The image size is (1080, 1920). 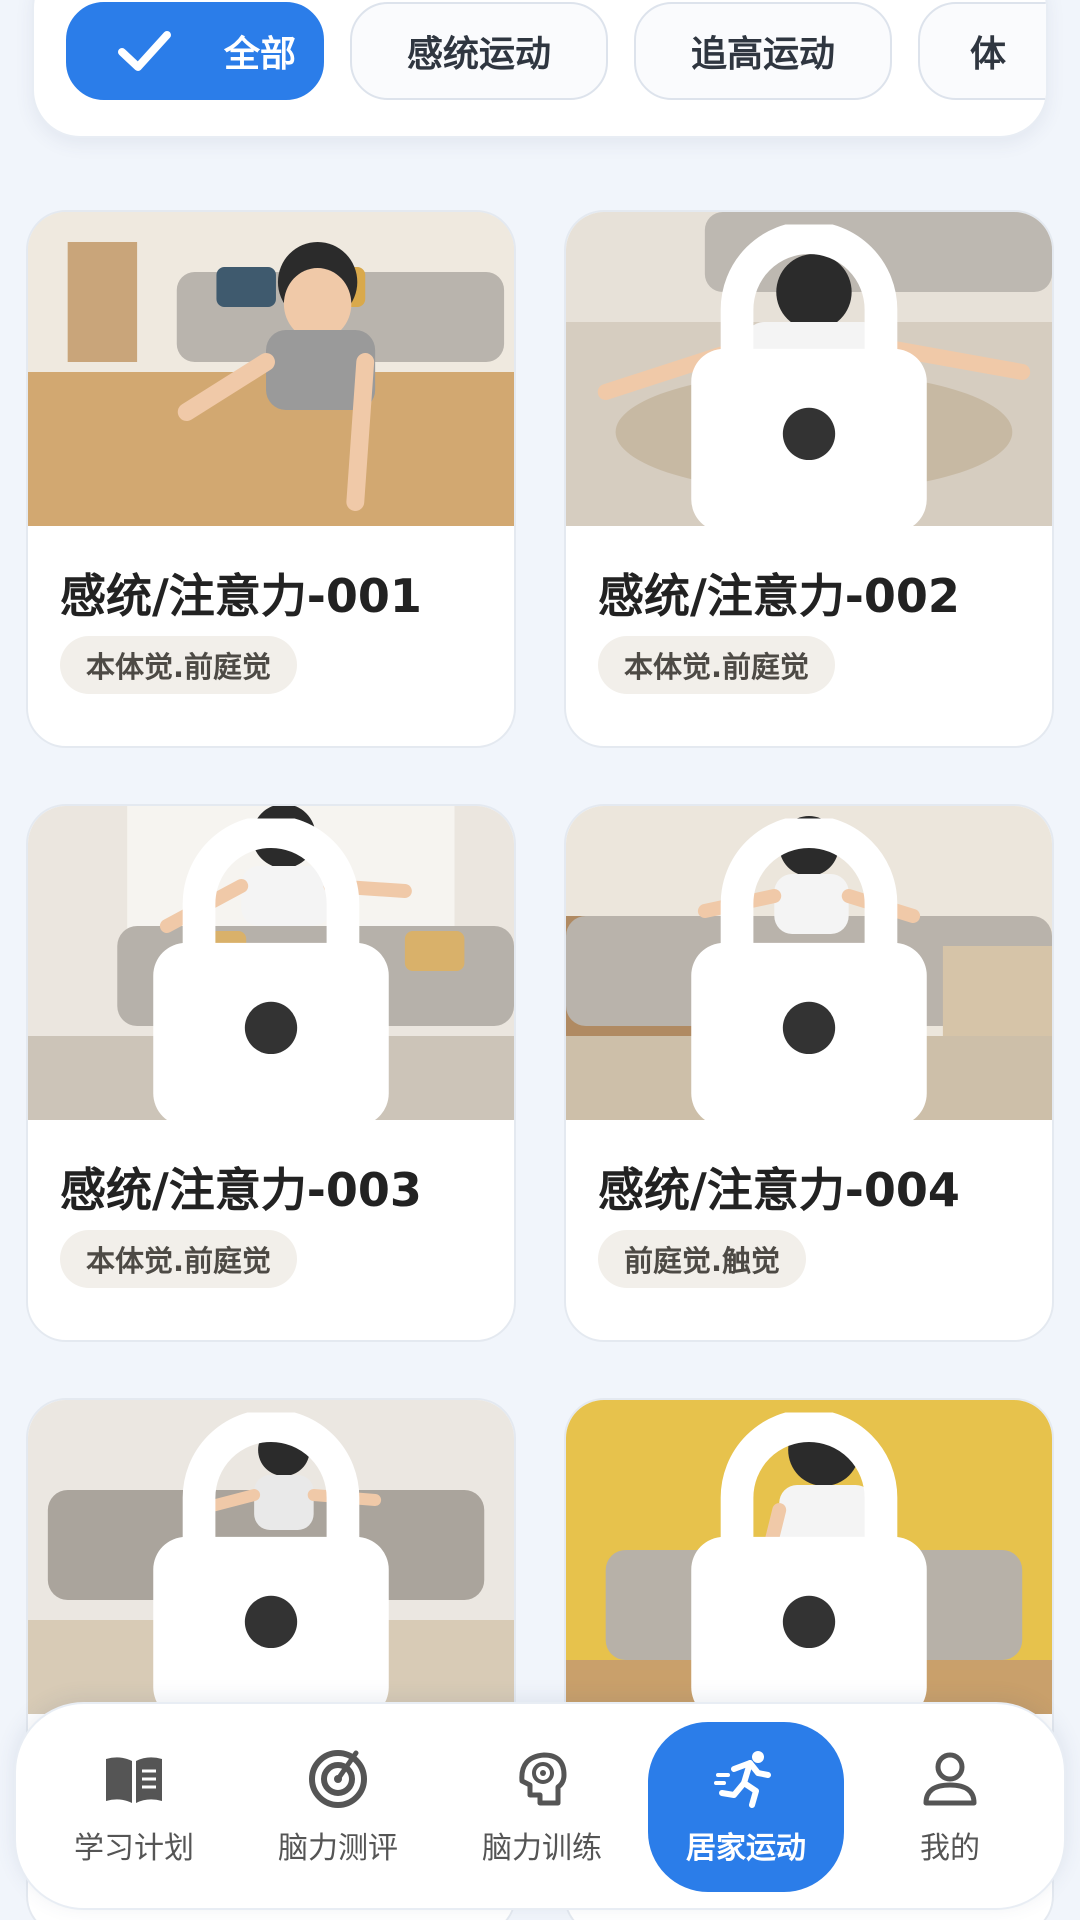 What do you see at coordinates (134, 1848) in the screenshot?
I see `nav-label: 学习计划` at bounding box center [134, 1848].